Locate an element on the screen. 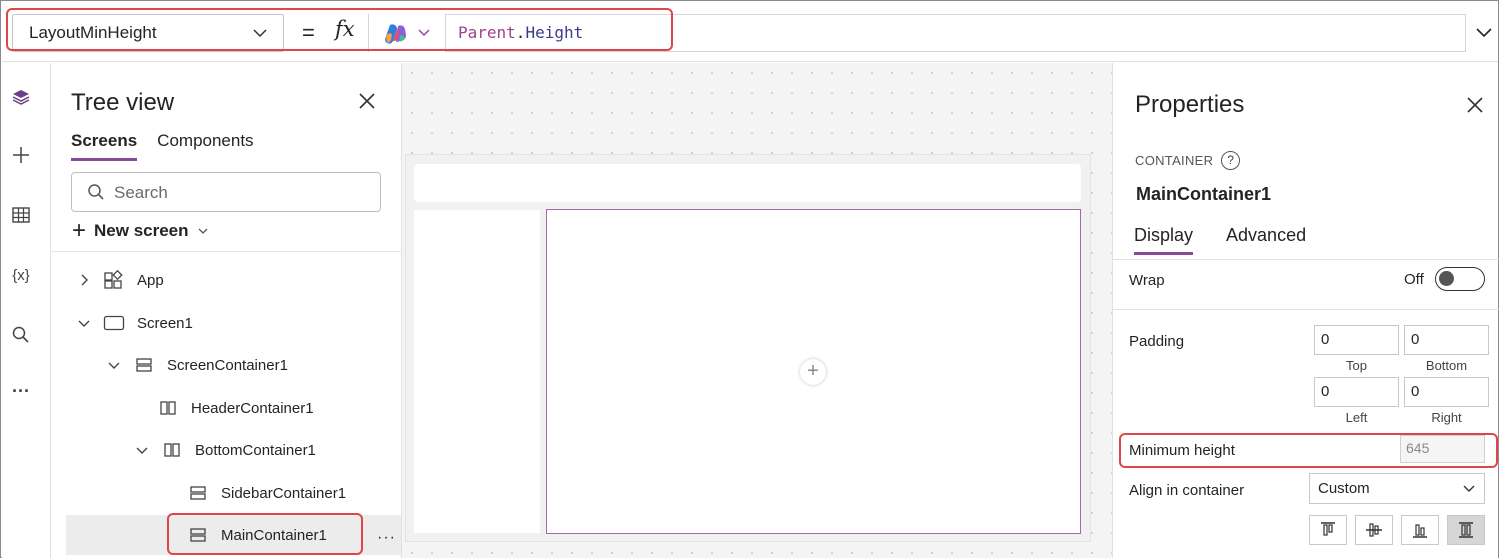 This screenshot has width=1499, height=558. expand-formula-chevron-icon is located at coordinates (1484, 32).